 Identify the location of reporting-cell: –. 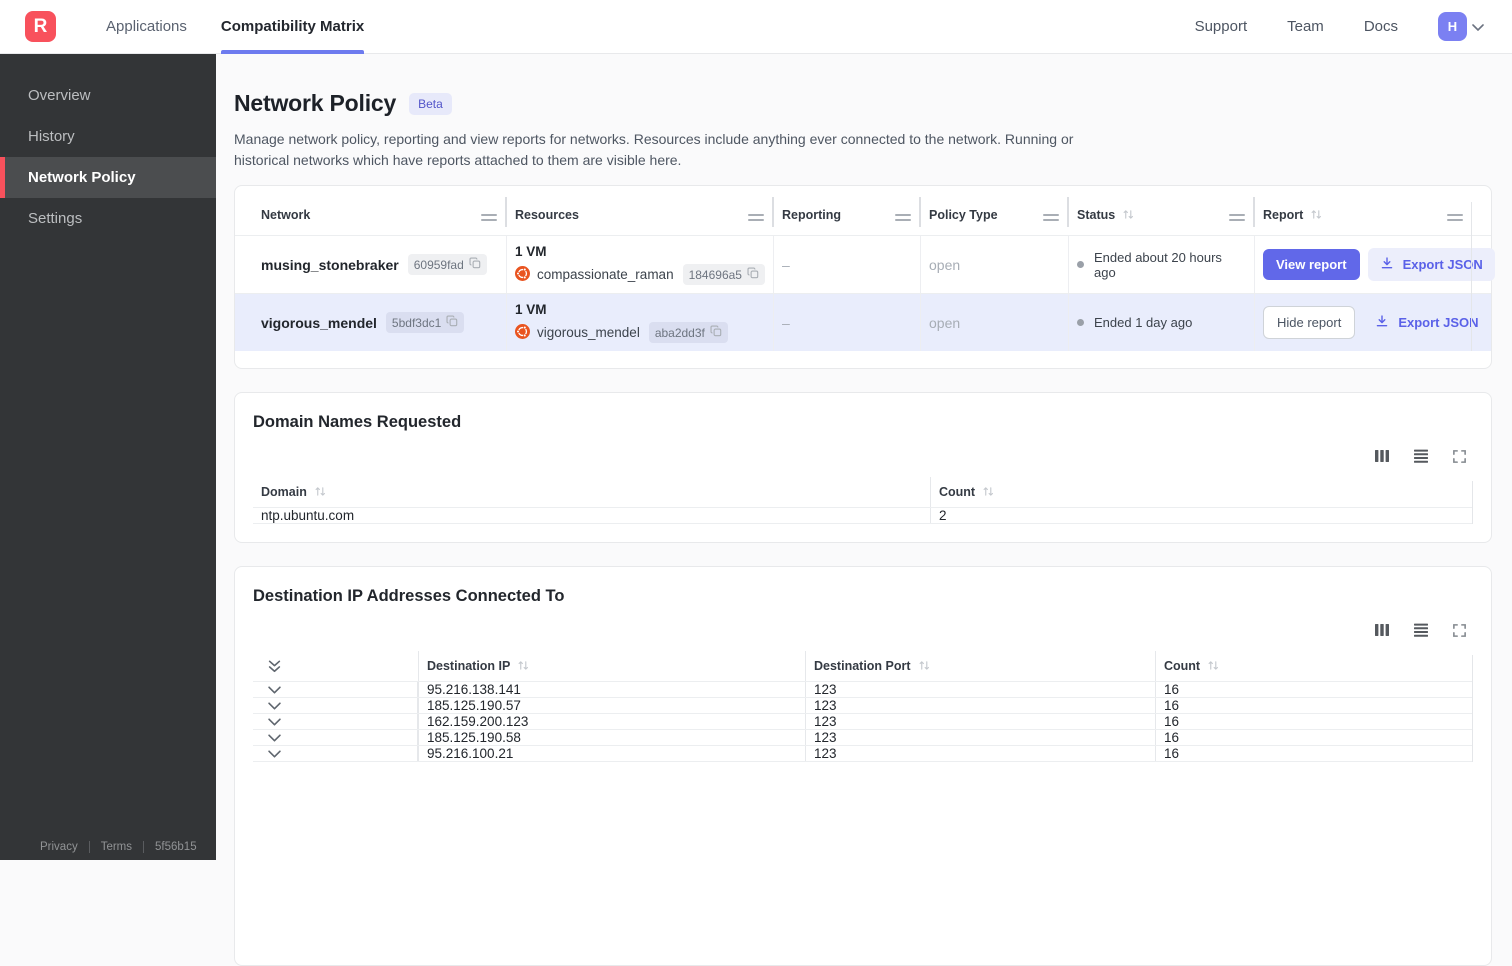
(847, 322).